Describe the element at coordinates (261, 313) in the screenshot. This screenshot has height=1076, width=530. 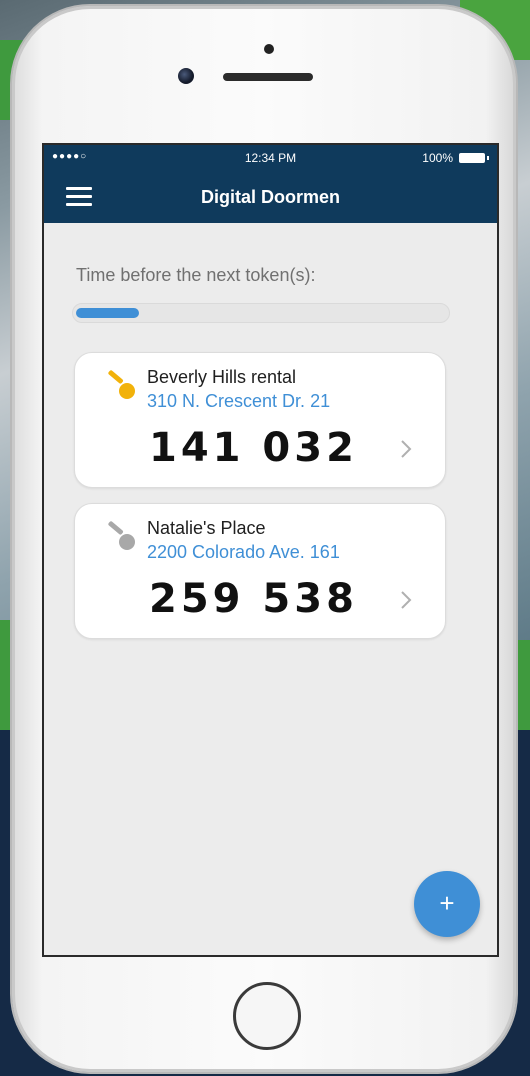
I see `token-timer-progress` at that location.